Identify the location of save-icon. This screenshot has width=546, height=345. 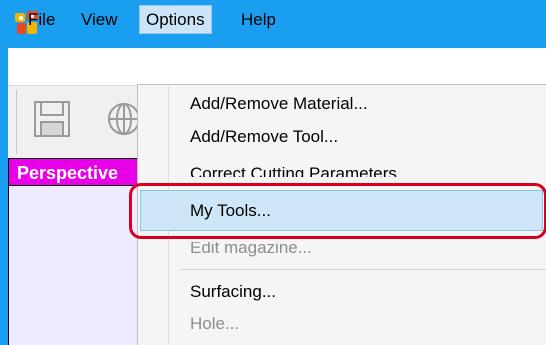
(52, 119).